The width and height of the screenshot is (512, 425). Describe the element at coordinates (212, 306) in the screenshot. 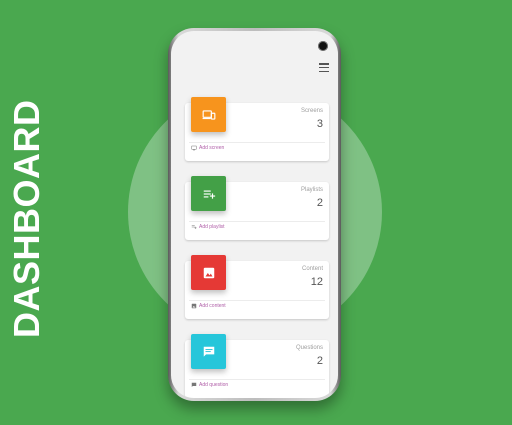

I see `add-content-label: Add content` at that location.